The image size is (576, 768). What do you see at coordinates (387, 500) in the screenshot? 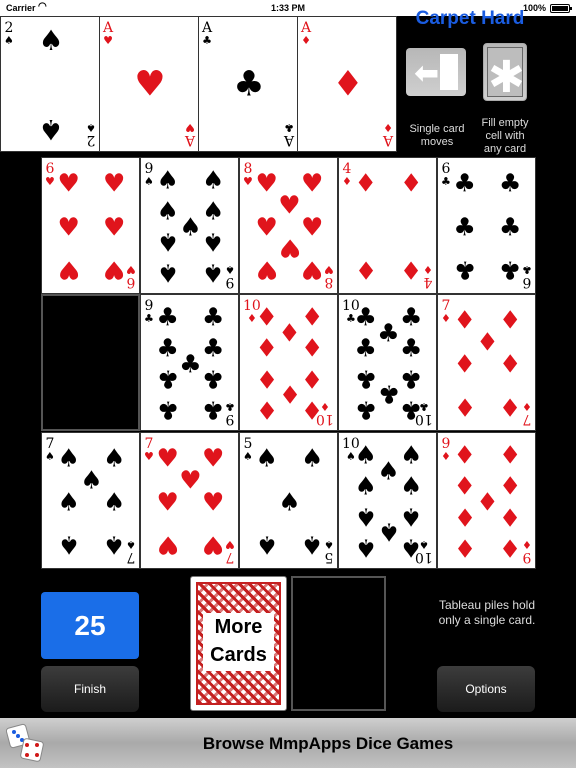
I see `tableau-card-r3c4: 10 ♠ 10 ♠ ♠ ♠ ♠ ♠ ♠ ♠ ♠ ♠ ♠ ♠` at bounding box center [387, 500].